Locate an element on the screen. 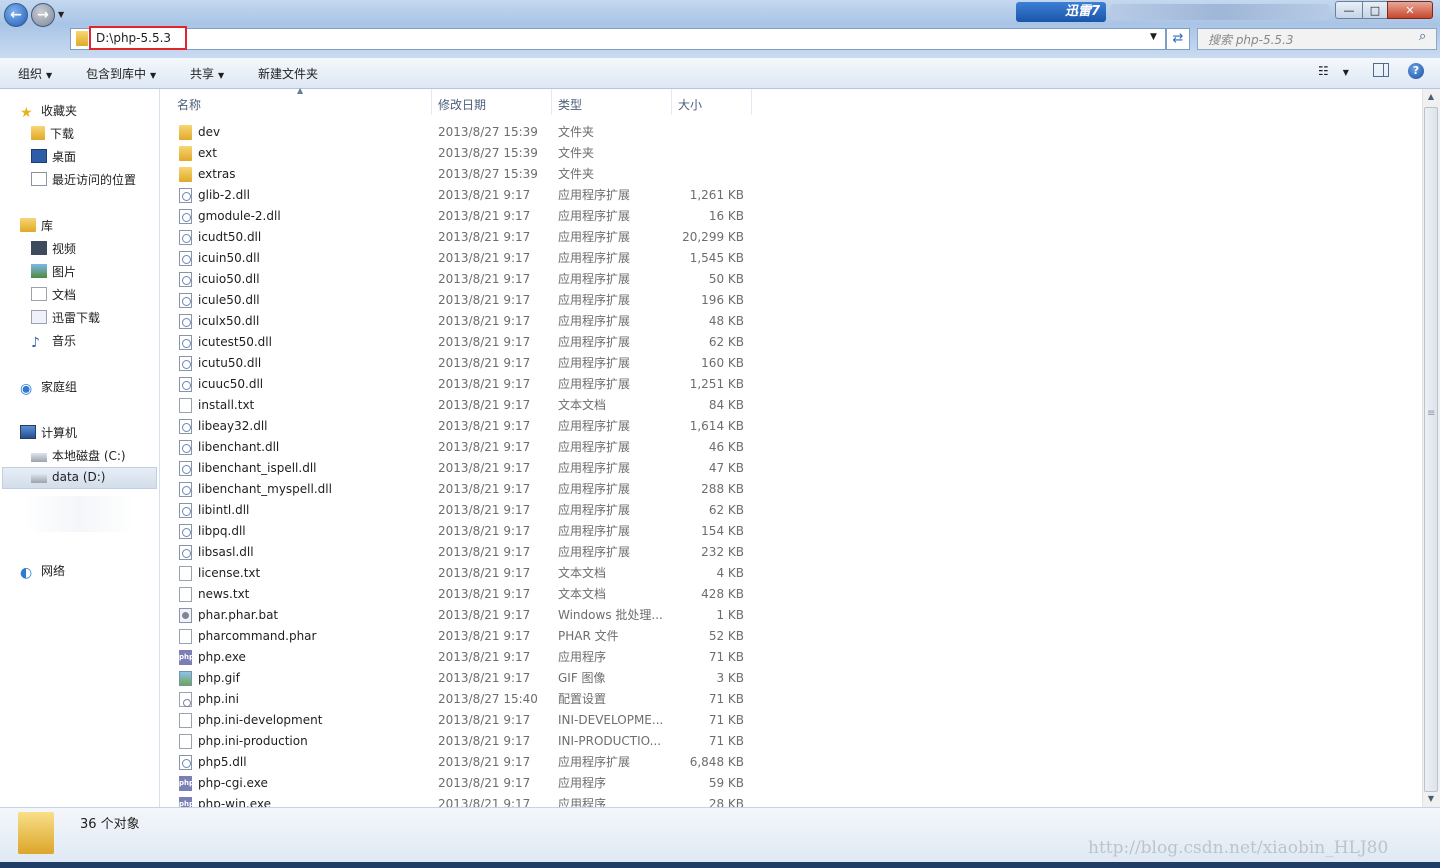 The height and width of the screenshot is (868, 1440). search-input: 搜索 php-5.5.3 is located at coordinates (1251, 39).